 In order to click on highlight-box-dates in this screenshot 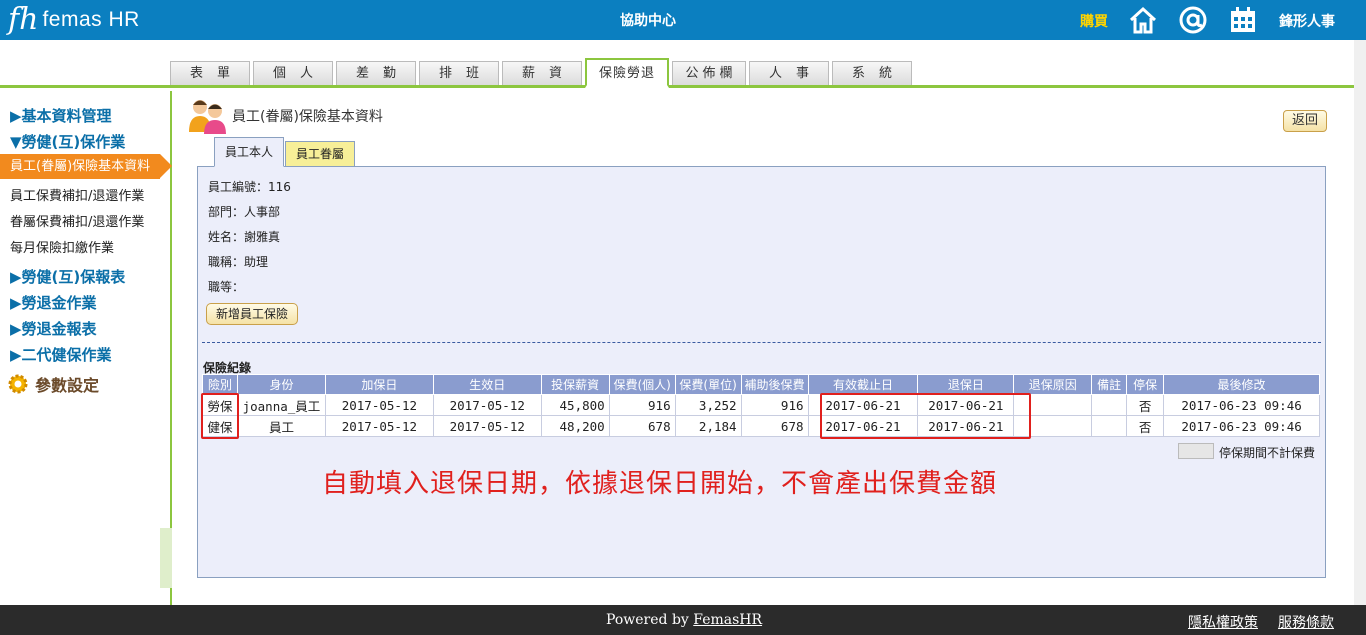, I will do `click(925, 416)`.